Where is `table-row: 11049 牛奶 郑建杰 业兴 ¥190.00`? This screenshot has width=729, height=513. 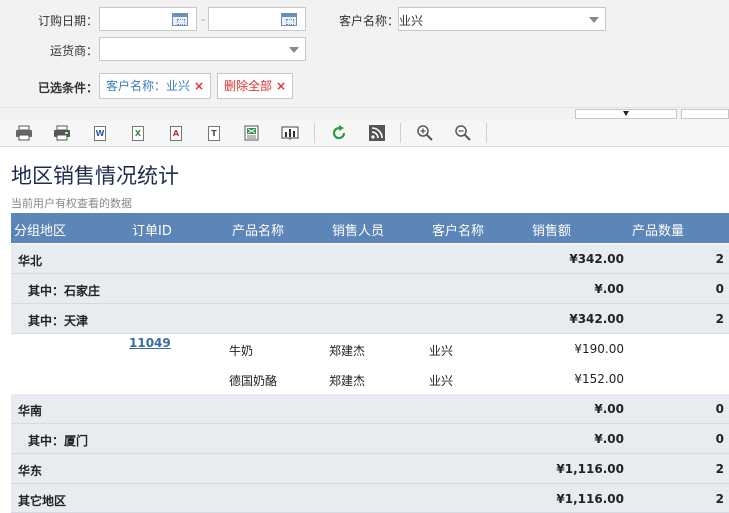
table-row: 11049 牛奶 郑建杰 业兴 ¥190.00 is located at coordinates (370, 349).